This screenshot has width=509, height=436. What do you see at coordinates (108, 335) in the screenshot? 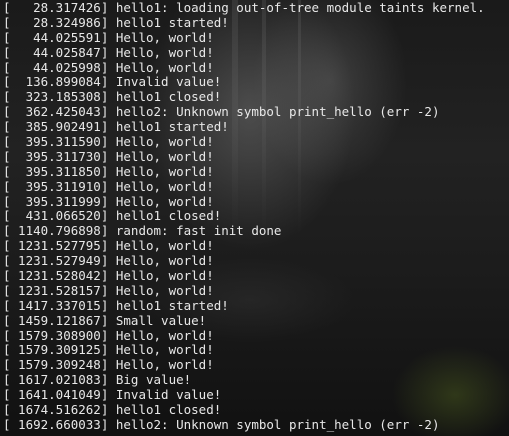
I see `log-line: [ 1579.308900] Hello, world!` at bounding box center [108, 335].